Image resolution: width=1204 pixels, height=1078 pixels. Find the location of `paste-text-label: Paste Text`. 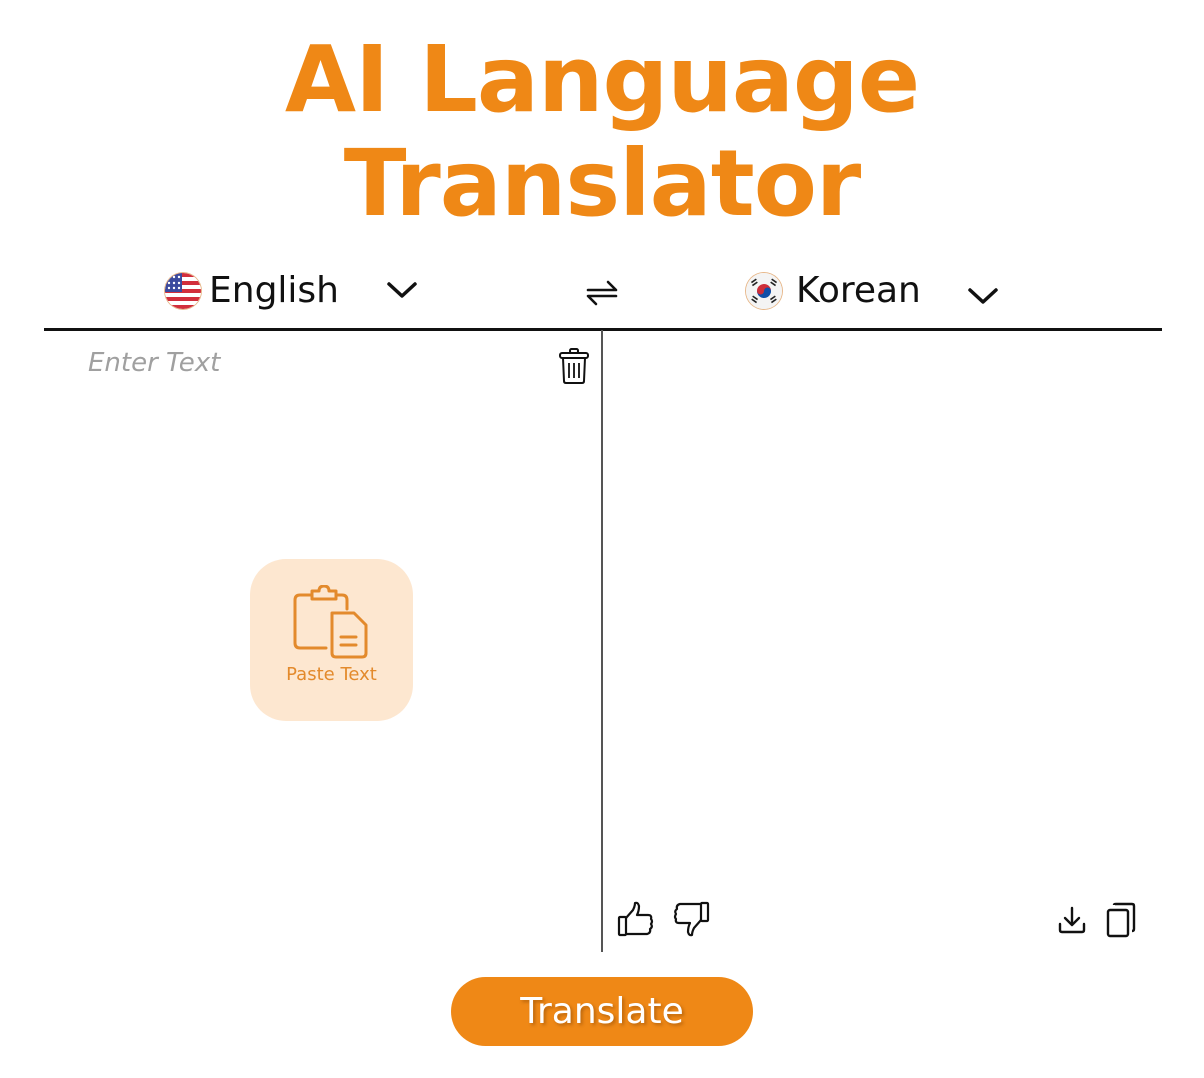

paste-text-label: Paste Text is located at coordinates (331, 674).